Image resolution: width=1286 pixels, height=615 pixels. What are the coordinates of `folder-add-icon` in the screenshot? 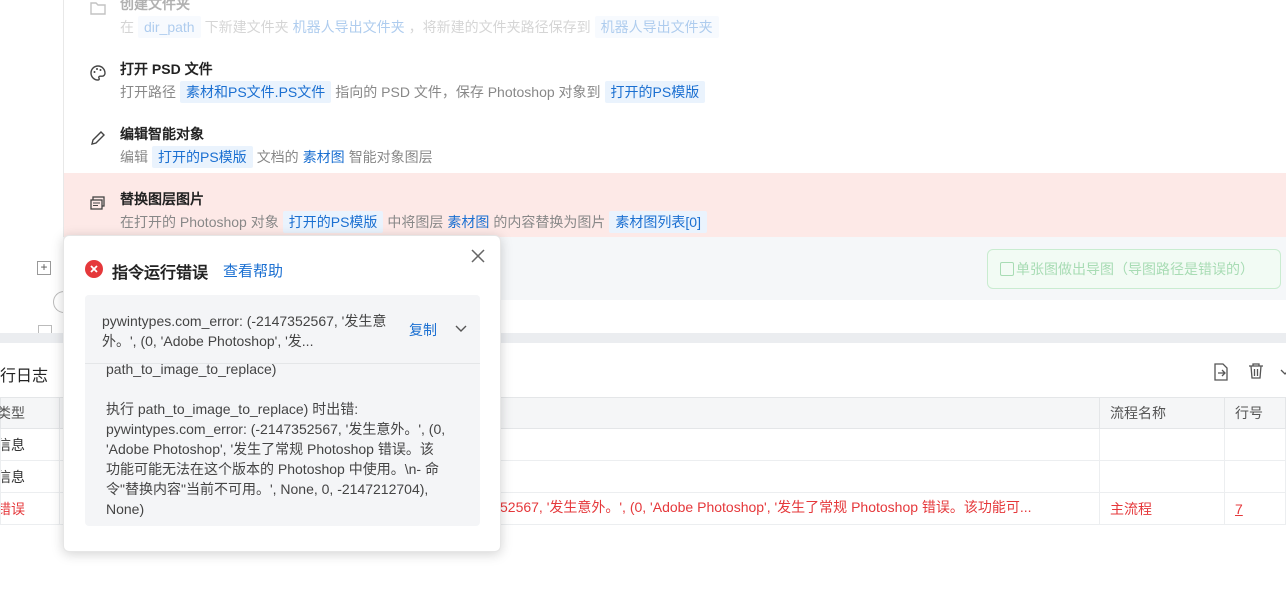 It's located at (98, 9).